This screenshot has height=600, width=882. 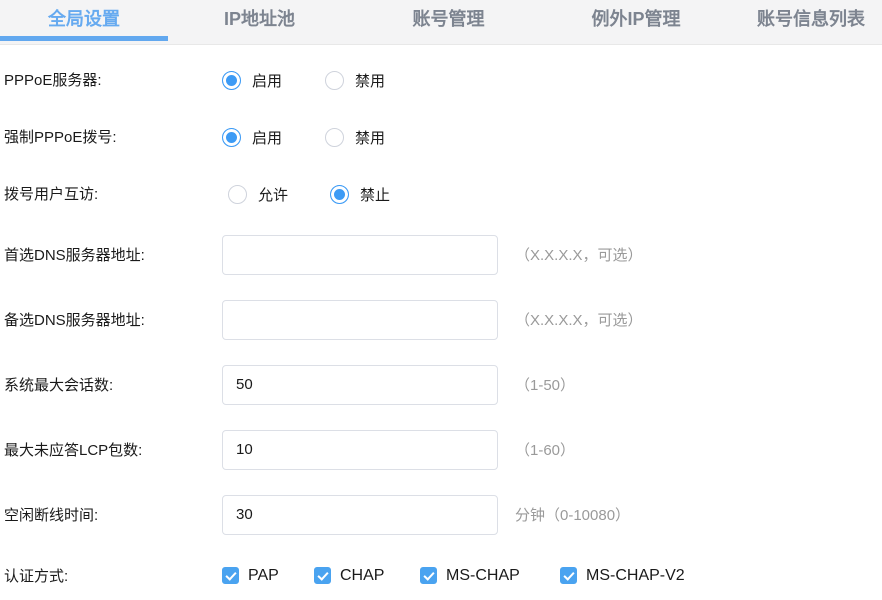 I want to click on radio-dial-user-intervisit-1: 禁止, so click(x=360, y=194).